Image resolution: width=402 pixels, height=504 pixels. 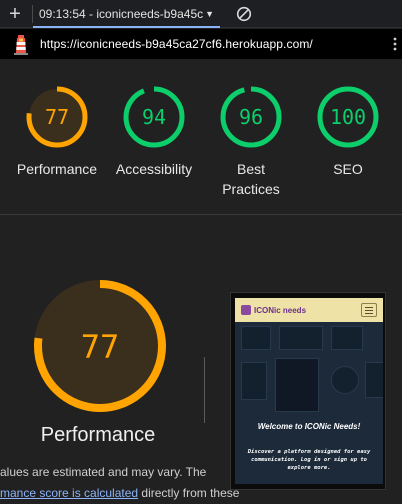 What do you see at coordinates (244, 14) in the screenshot?
I see `block-icon` at bounding box center [244, 14].